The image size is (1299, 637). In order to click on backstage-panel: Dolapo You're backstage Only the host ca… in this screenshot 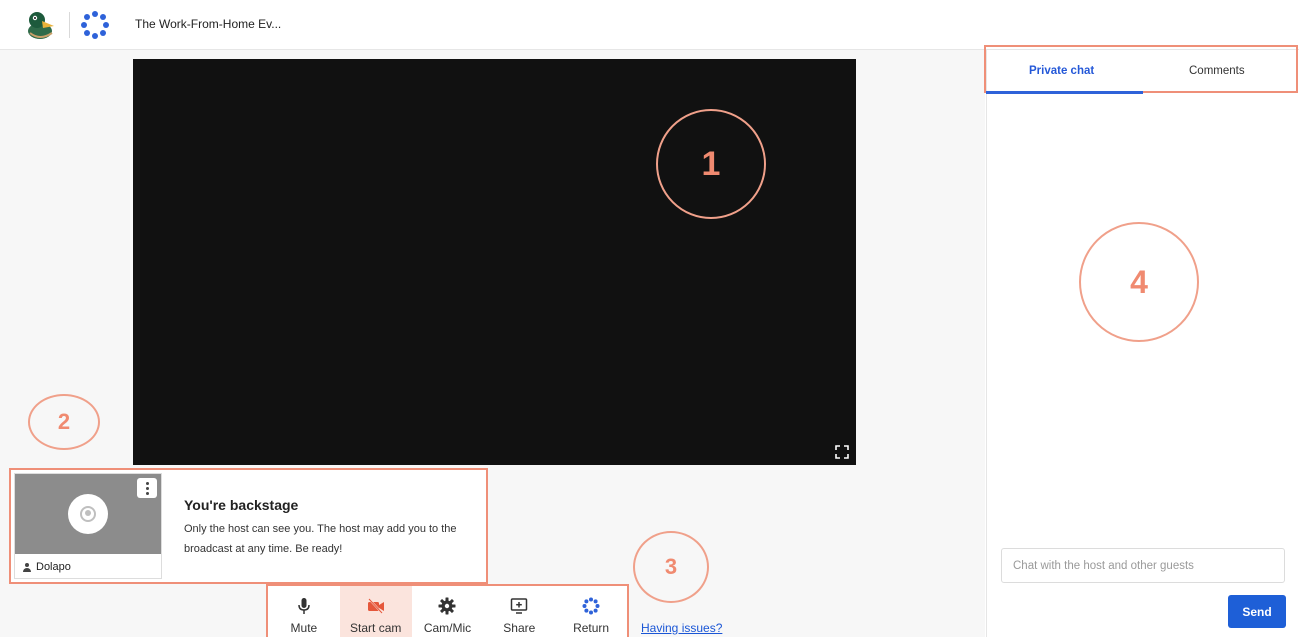, I will do `click(248, 526)`.